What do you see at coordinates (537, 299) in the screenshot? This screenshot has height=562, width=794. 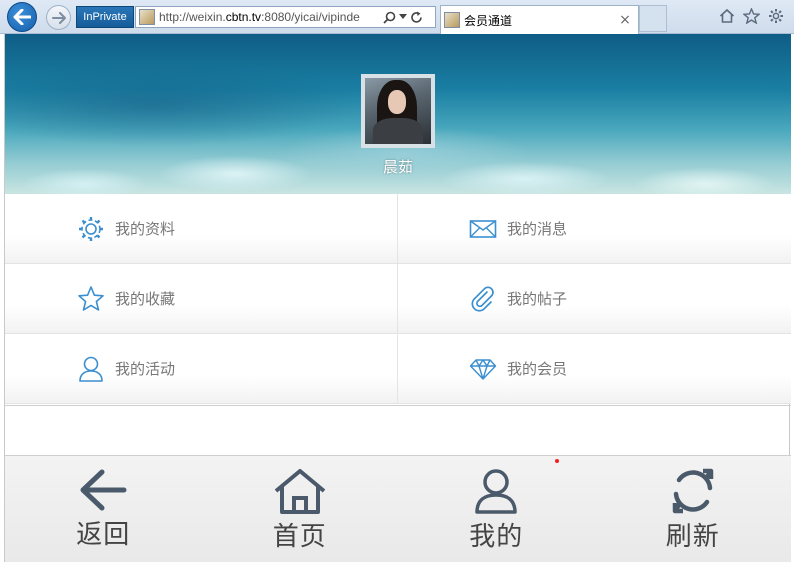 I see `menu-label-posts: 我的帖子` at bounding box center [537, 299].